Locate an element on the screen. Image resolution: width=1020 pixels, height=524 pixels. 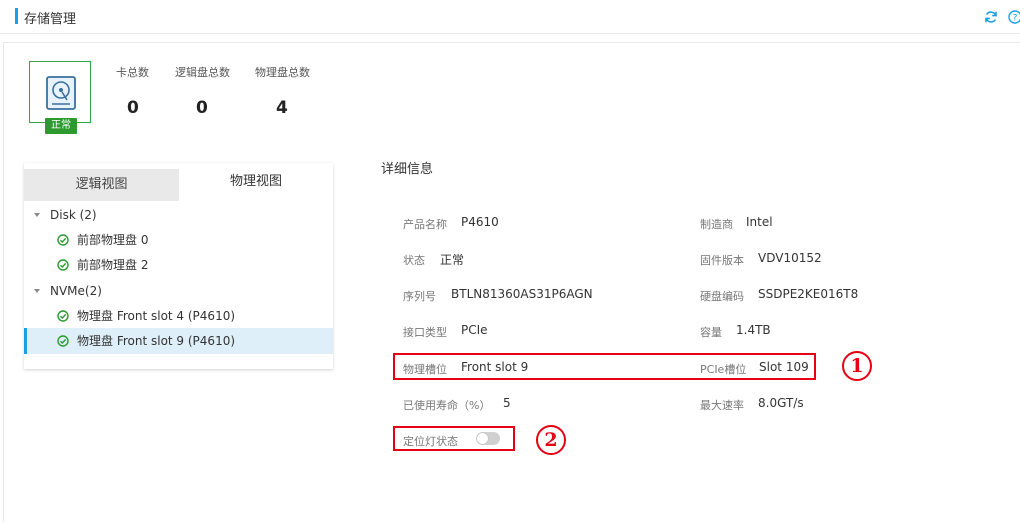
tree-item: 物理盘 Front slot 4 (P4610) is located at coordinates (178, 316).